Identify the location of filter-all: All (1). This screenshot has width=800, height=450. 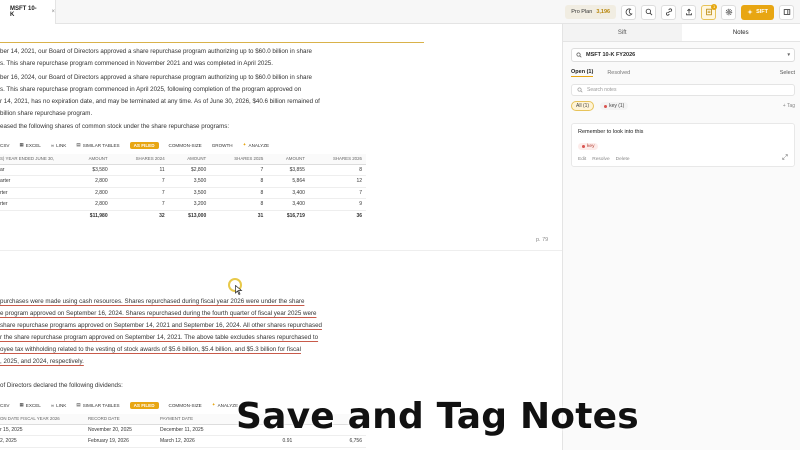
(583, 106).